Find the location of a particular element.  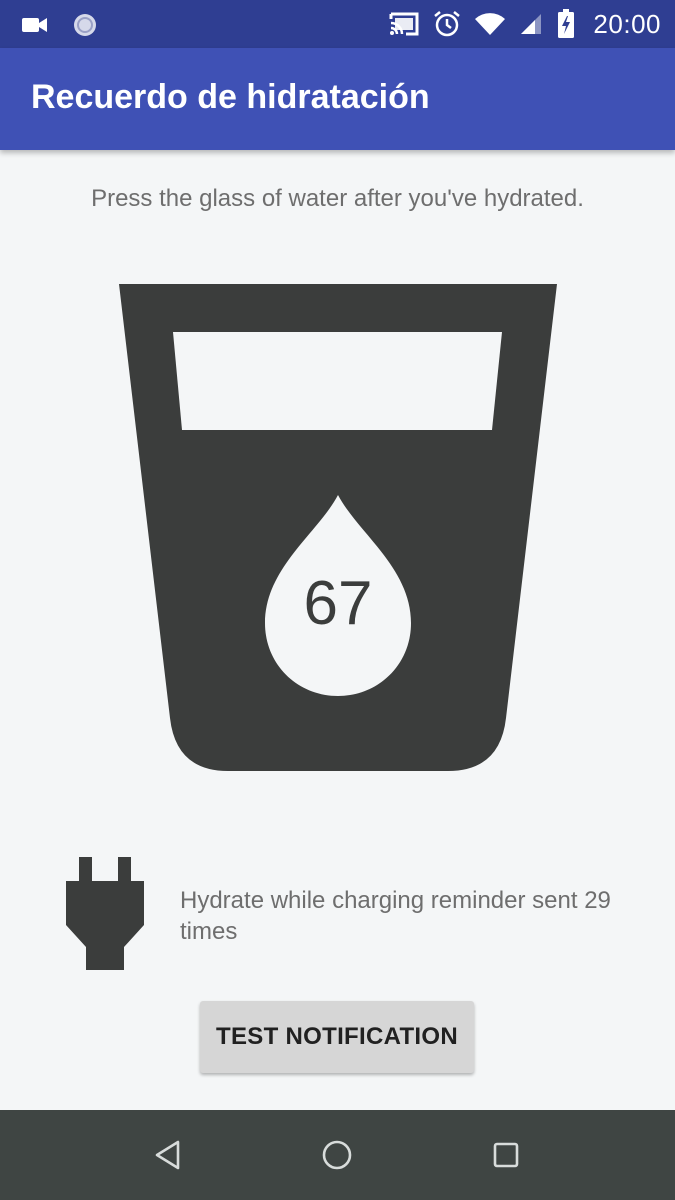

app-bar: Recuerdo de hidratación is located at coordinates (337, 99).